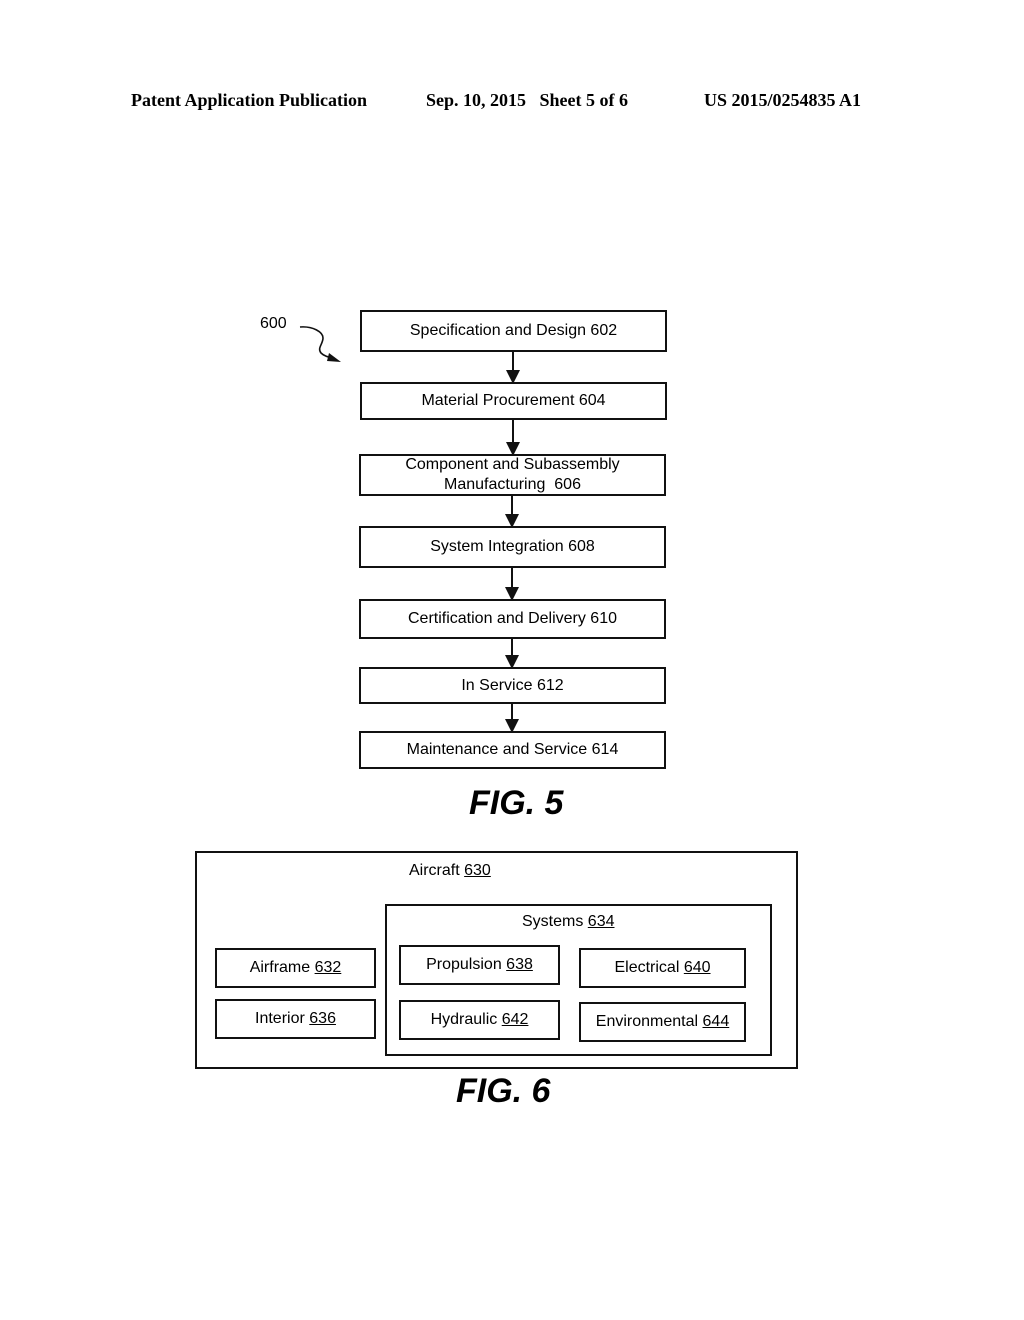 The height and width of the screenshot is (1320, 1024). I want to click on step-material-procurement: Material Procurement 604, so click(513, 401).